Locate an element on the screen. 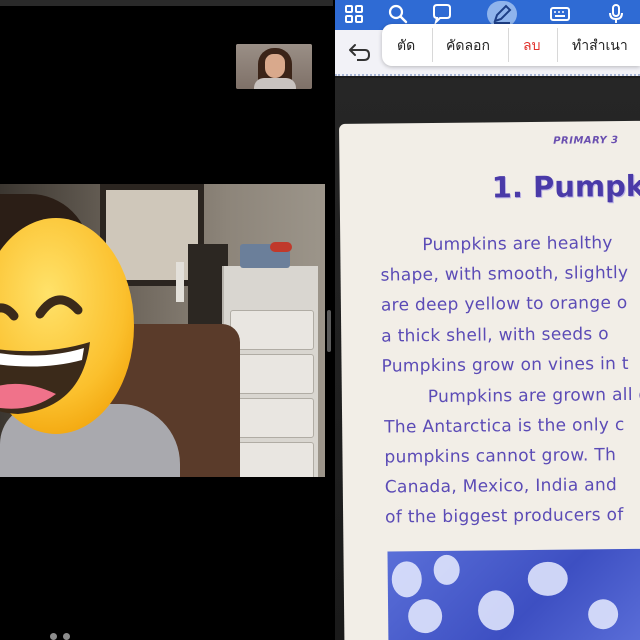 This screenshot has height=640, width=640. self-view-thumbnail is located at coordinates (274, 66).